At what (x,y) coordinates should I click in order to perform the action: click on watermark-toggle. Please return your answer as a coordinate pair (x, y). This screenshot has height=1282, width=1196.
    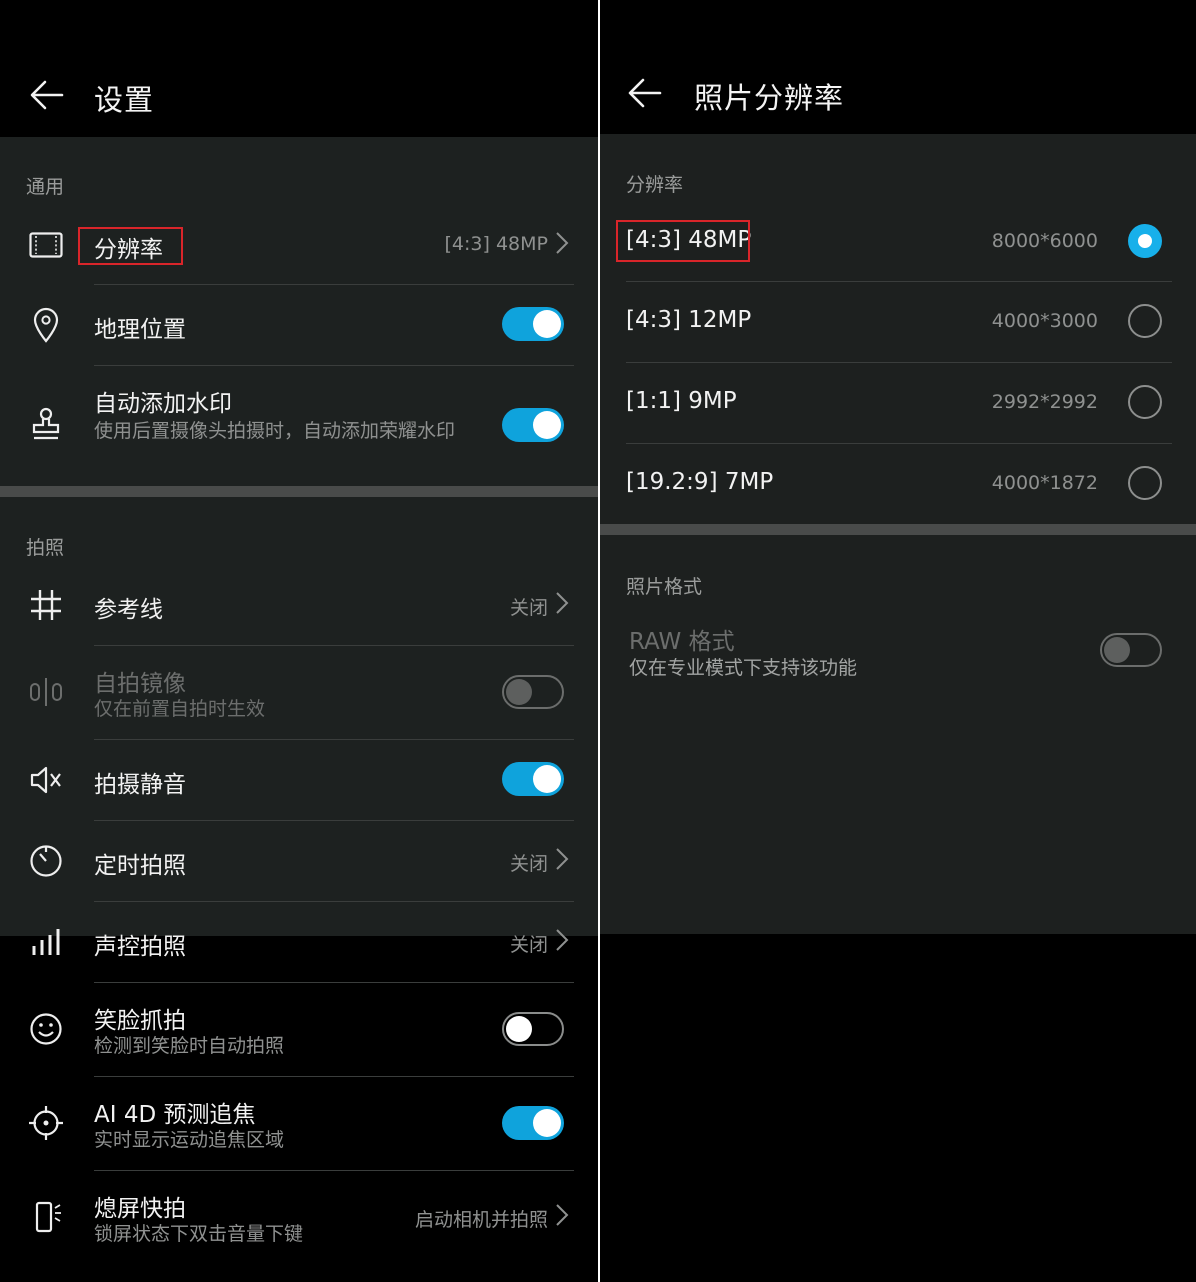
    Looking at the image, I should click on (533, 425).